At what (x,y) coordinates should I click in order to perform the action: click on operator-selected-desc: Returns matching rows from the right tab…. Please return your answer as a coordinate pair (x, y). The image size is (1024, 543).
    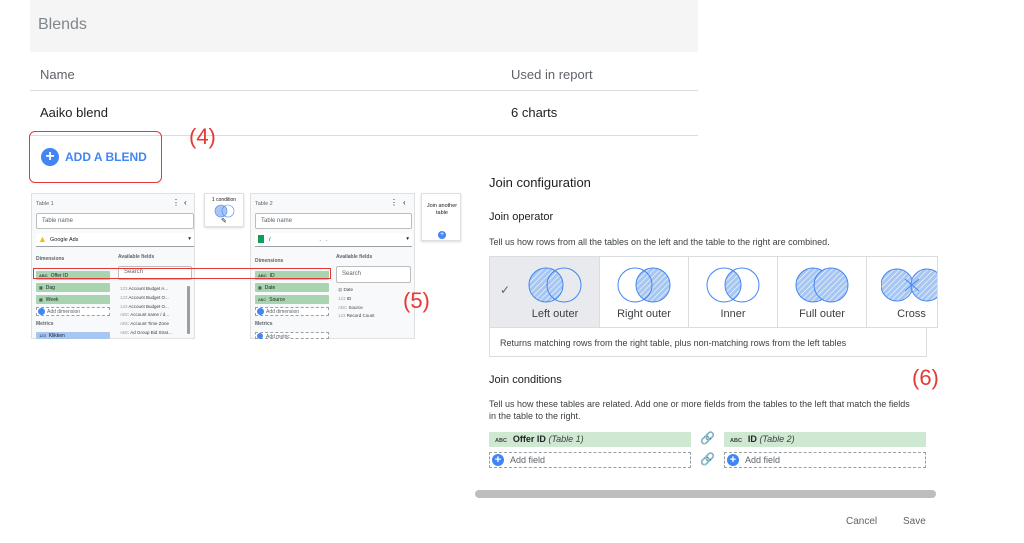
    Looking at the image, I should click on (708, 342).